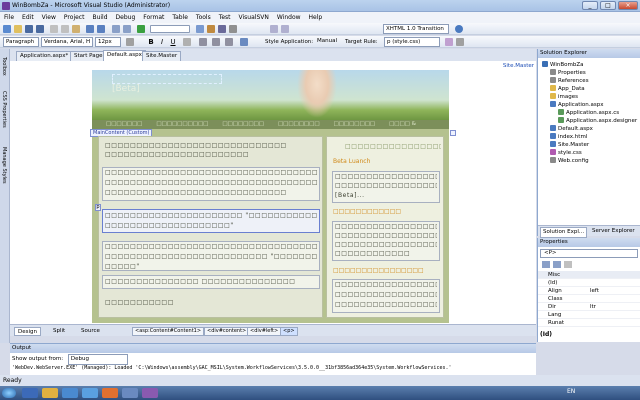  Describe the element at coordinates (351, 161) in the screenshot. I see `beta-launch-link: Beta Luanch` at that location.